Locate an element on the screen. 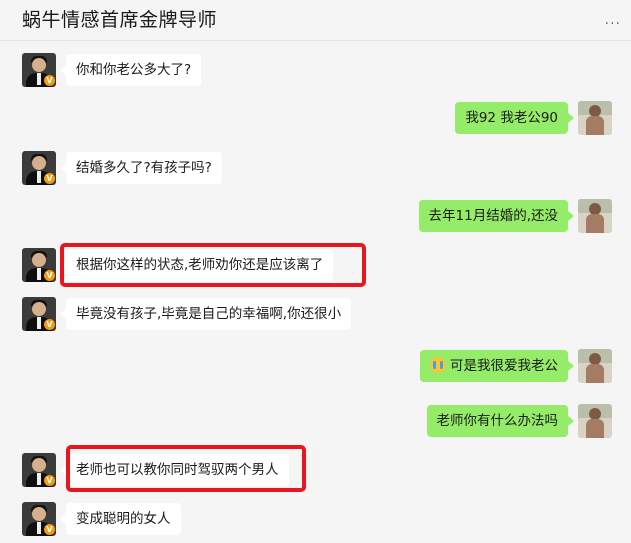  more-icon: ··· is located at coordinates (613, 24).